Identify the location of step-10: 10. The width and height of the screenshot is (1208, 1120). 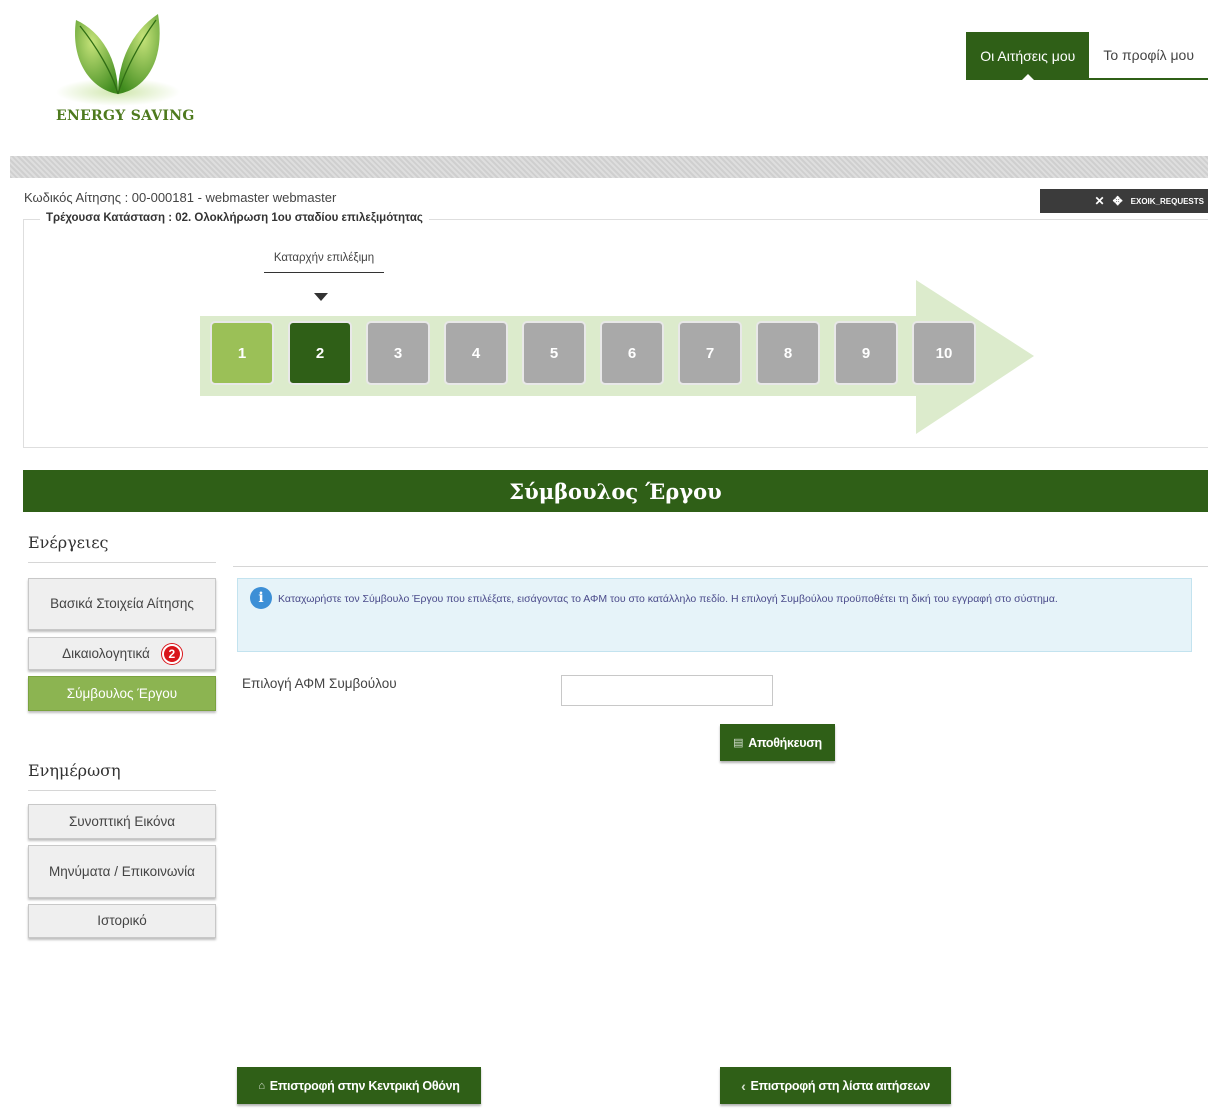
(944, 353).